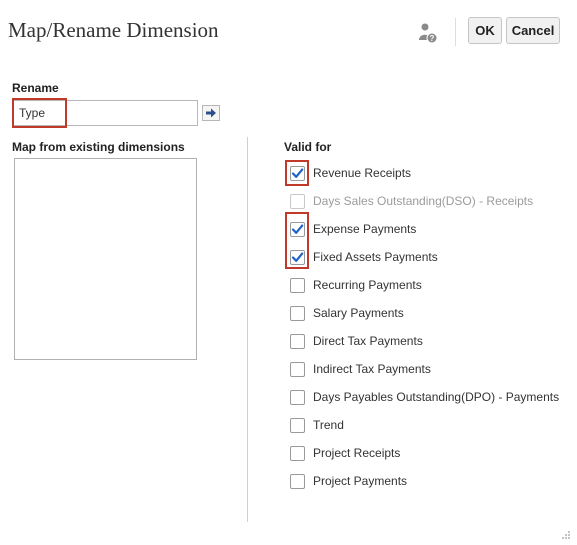 The height and width of the screenshot is (545, 577). I want to click on valid-for-item: Revenue Receipts, so click(350, 173).